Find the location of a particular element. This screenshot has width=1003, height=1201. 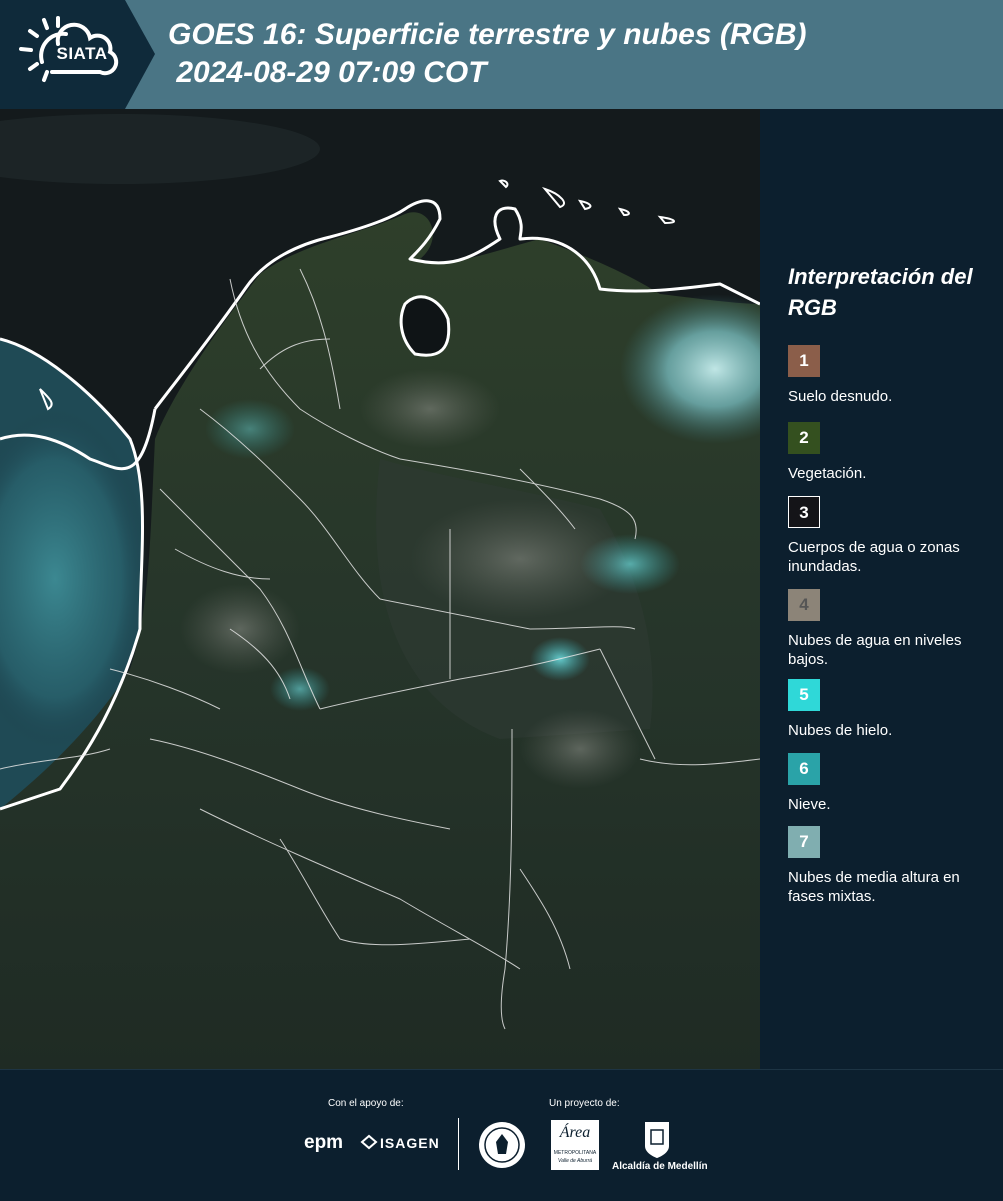

legend-swatch-6: 6 is located at coordinates (804, 769).